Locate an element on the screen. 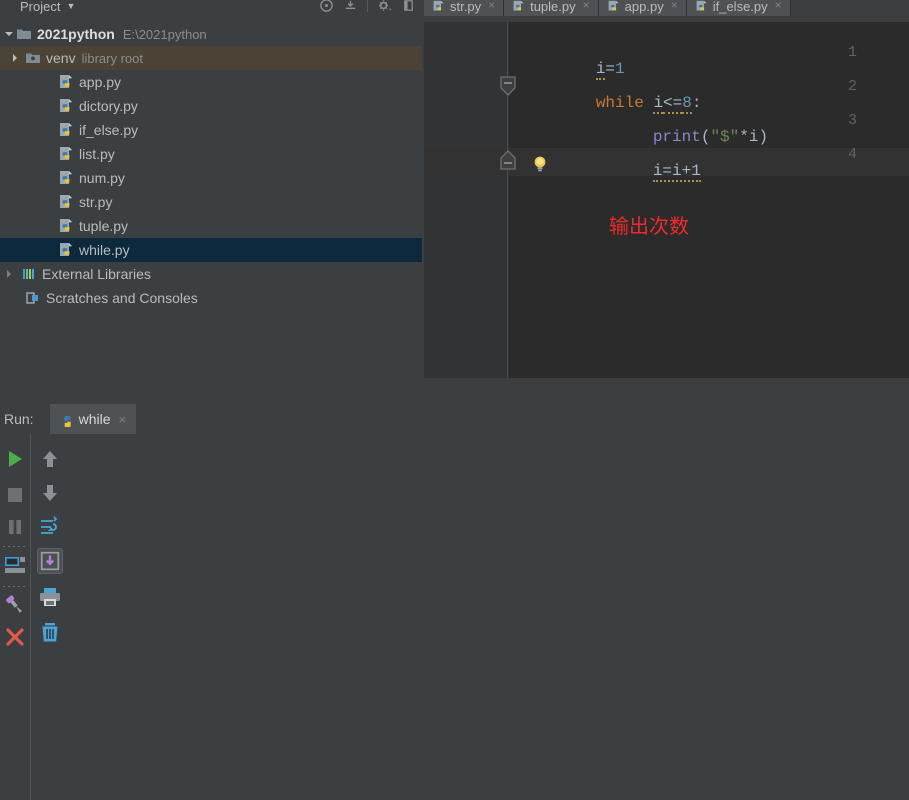 The width and height of the screenshot is (909, 800). code-token-paren: ) is located at coordinates (763, 137).